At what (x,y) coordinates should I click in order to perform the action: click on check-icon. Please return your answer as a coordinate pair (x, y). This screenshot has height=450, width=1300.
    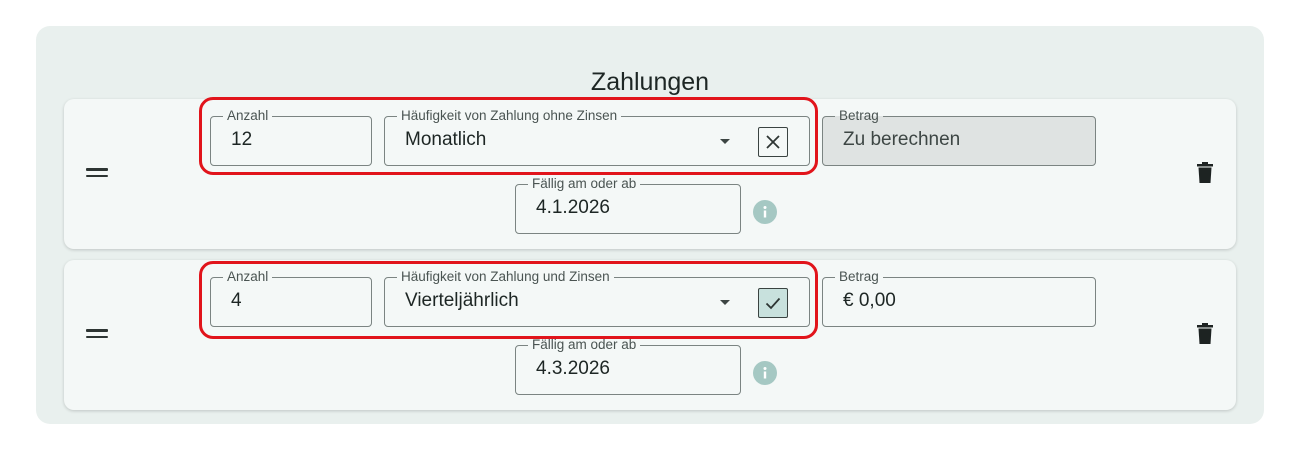
    Looking at the image, I should click on (773, 303).